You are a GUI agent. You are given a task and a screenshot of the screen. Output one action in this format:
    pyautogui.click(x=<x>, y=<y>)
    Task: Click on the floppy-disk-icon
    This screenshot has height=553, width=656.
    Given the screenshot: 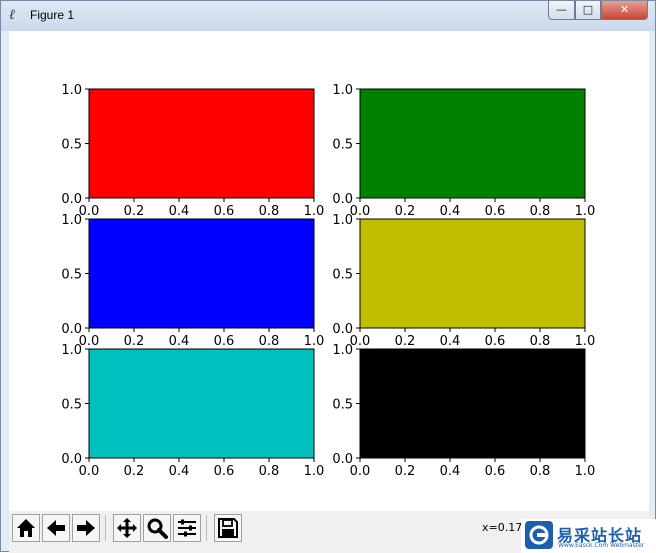 What is the action you would take?
    pyautogui.click(x=228, y=528)
    